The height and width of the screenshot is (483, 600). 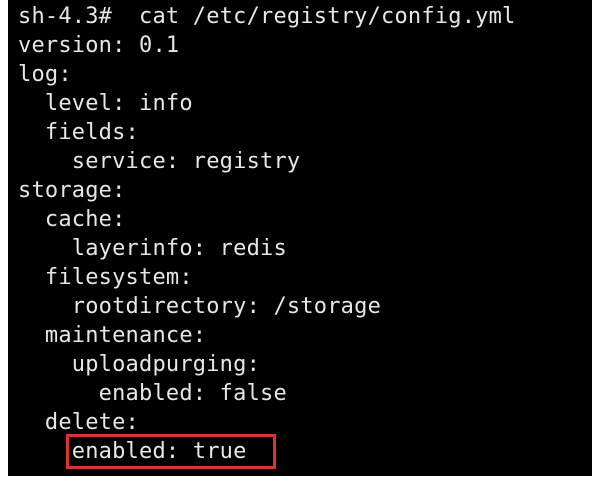 I want to click on command-line: sh-4.3# cat /etc/registry/config.yml, so click(x=305, y=16).